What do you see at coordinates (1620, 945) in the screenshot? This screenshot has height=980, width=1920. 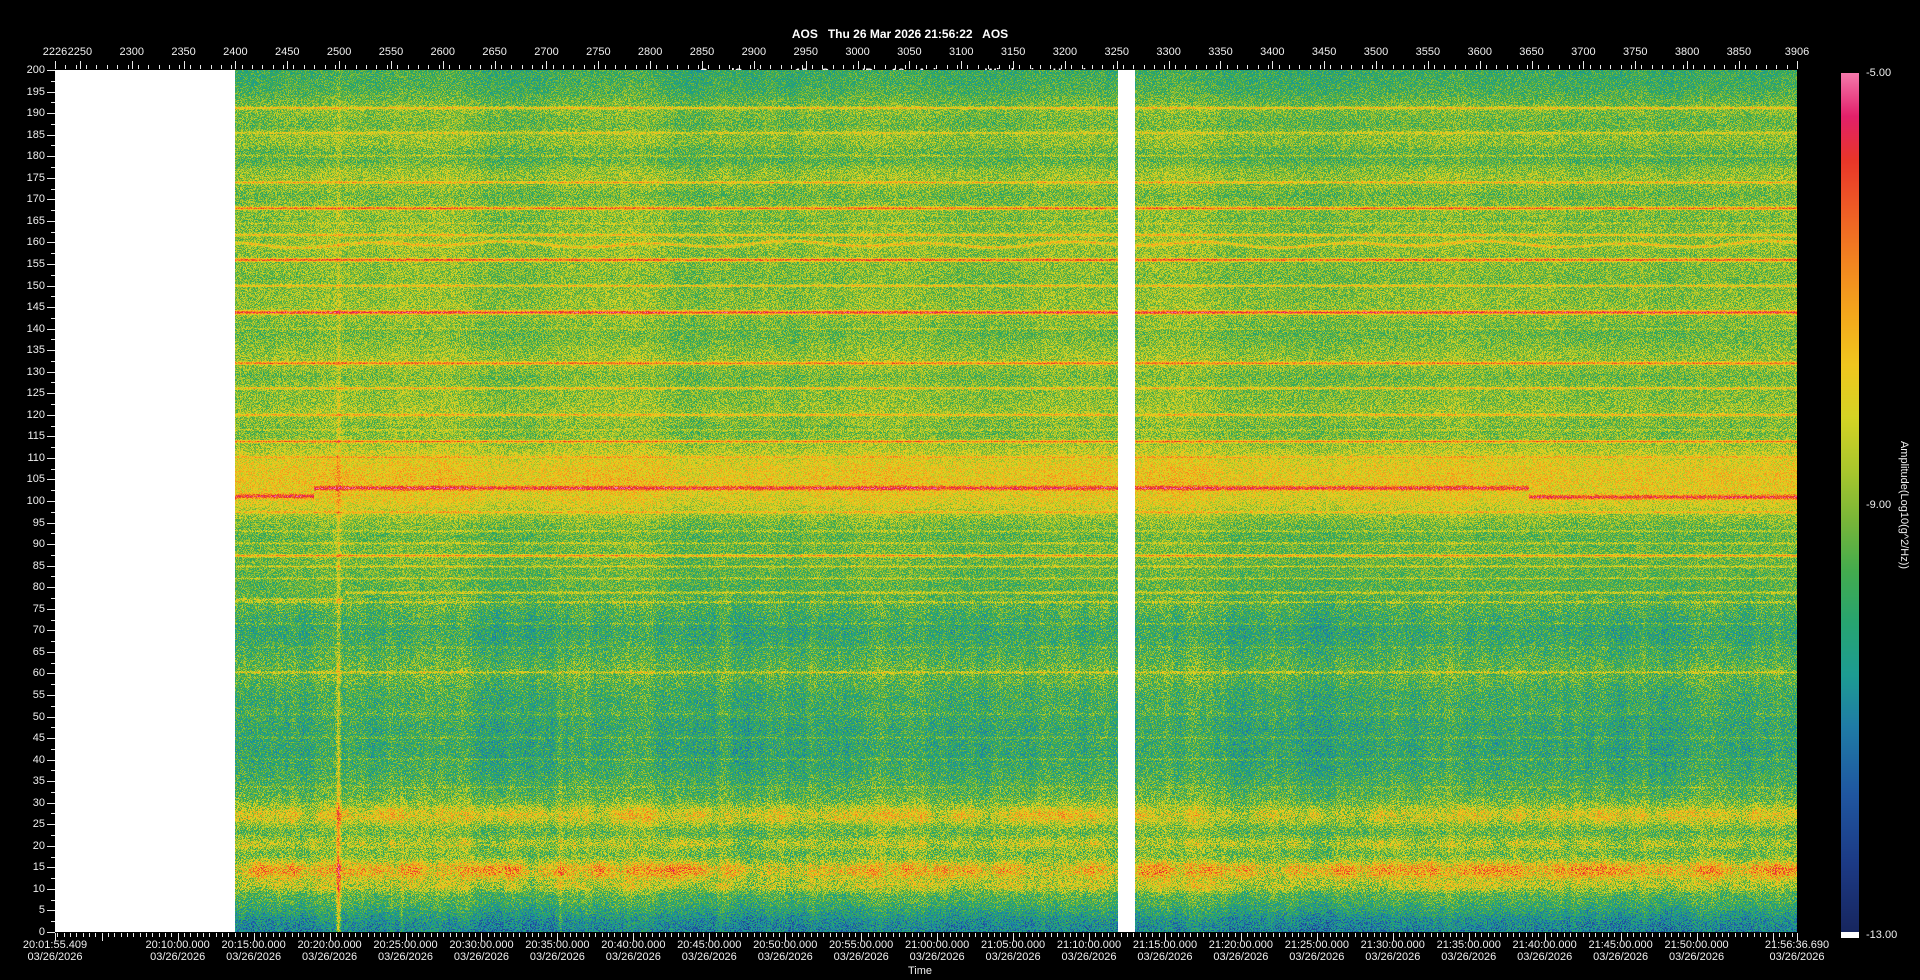 I see `time-label-clock: 21:45:00.000` at bounding box center [1620, 945].